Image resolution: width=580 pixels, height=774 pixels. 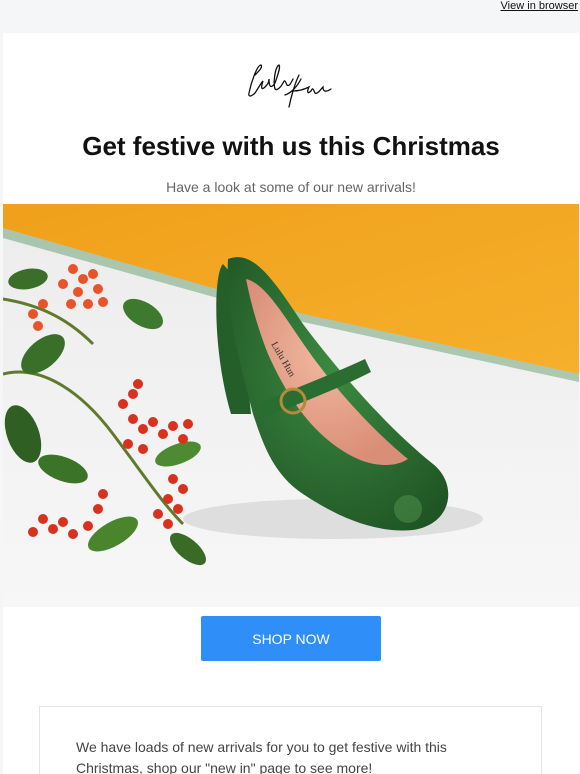 I want to click on subtitle: Have a look at some of our new arrivals!, so click(x=291, y=187).